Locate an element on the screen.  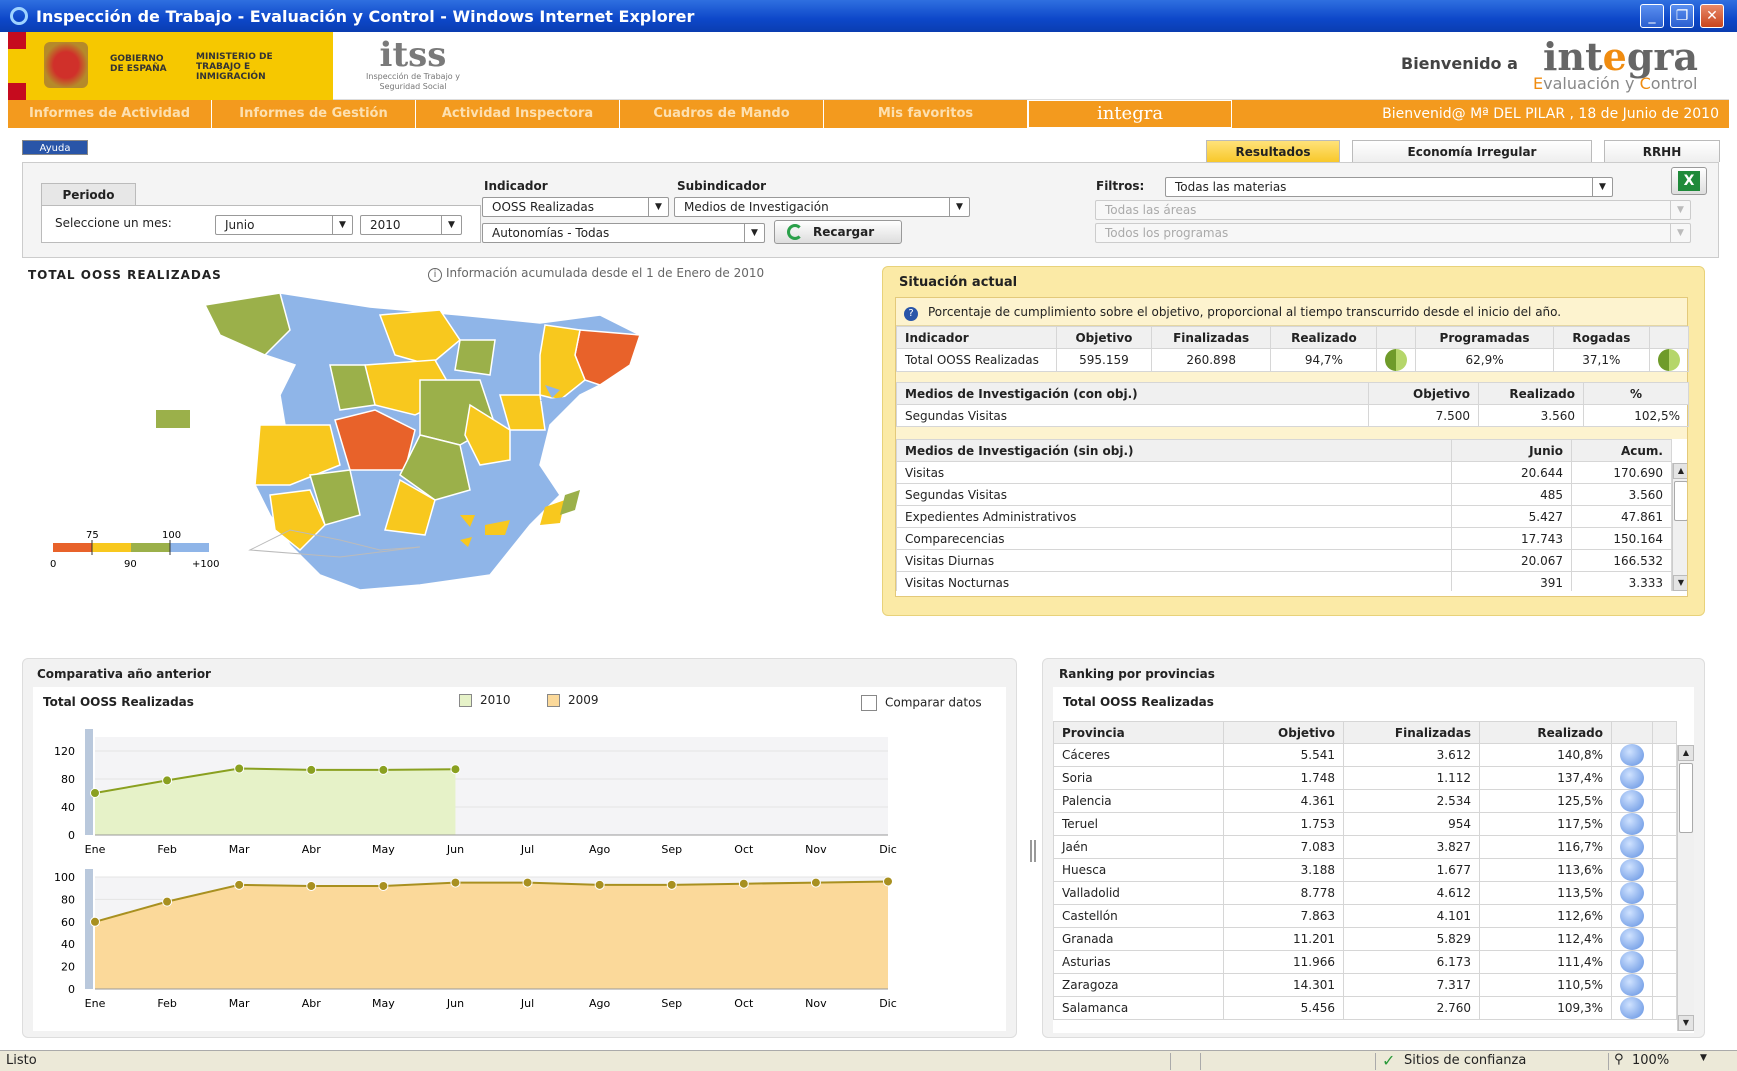
ie-icon is located at coordinates (19, 16).